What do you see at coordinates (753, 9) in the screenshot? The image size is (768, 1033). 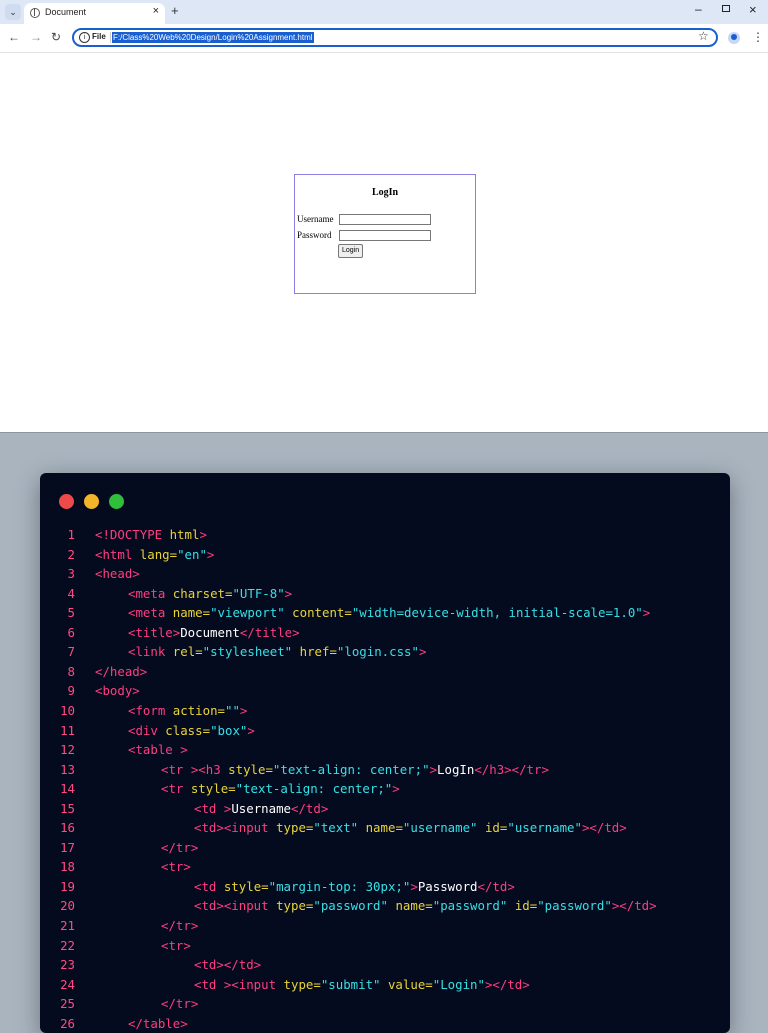 I see `window-close-icon: ×` at bounding box center [753, 9].